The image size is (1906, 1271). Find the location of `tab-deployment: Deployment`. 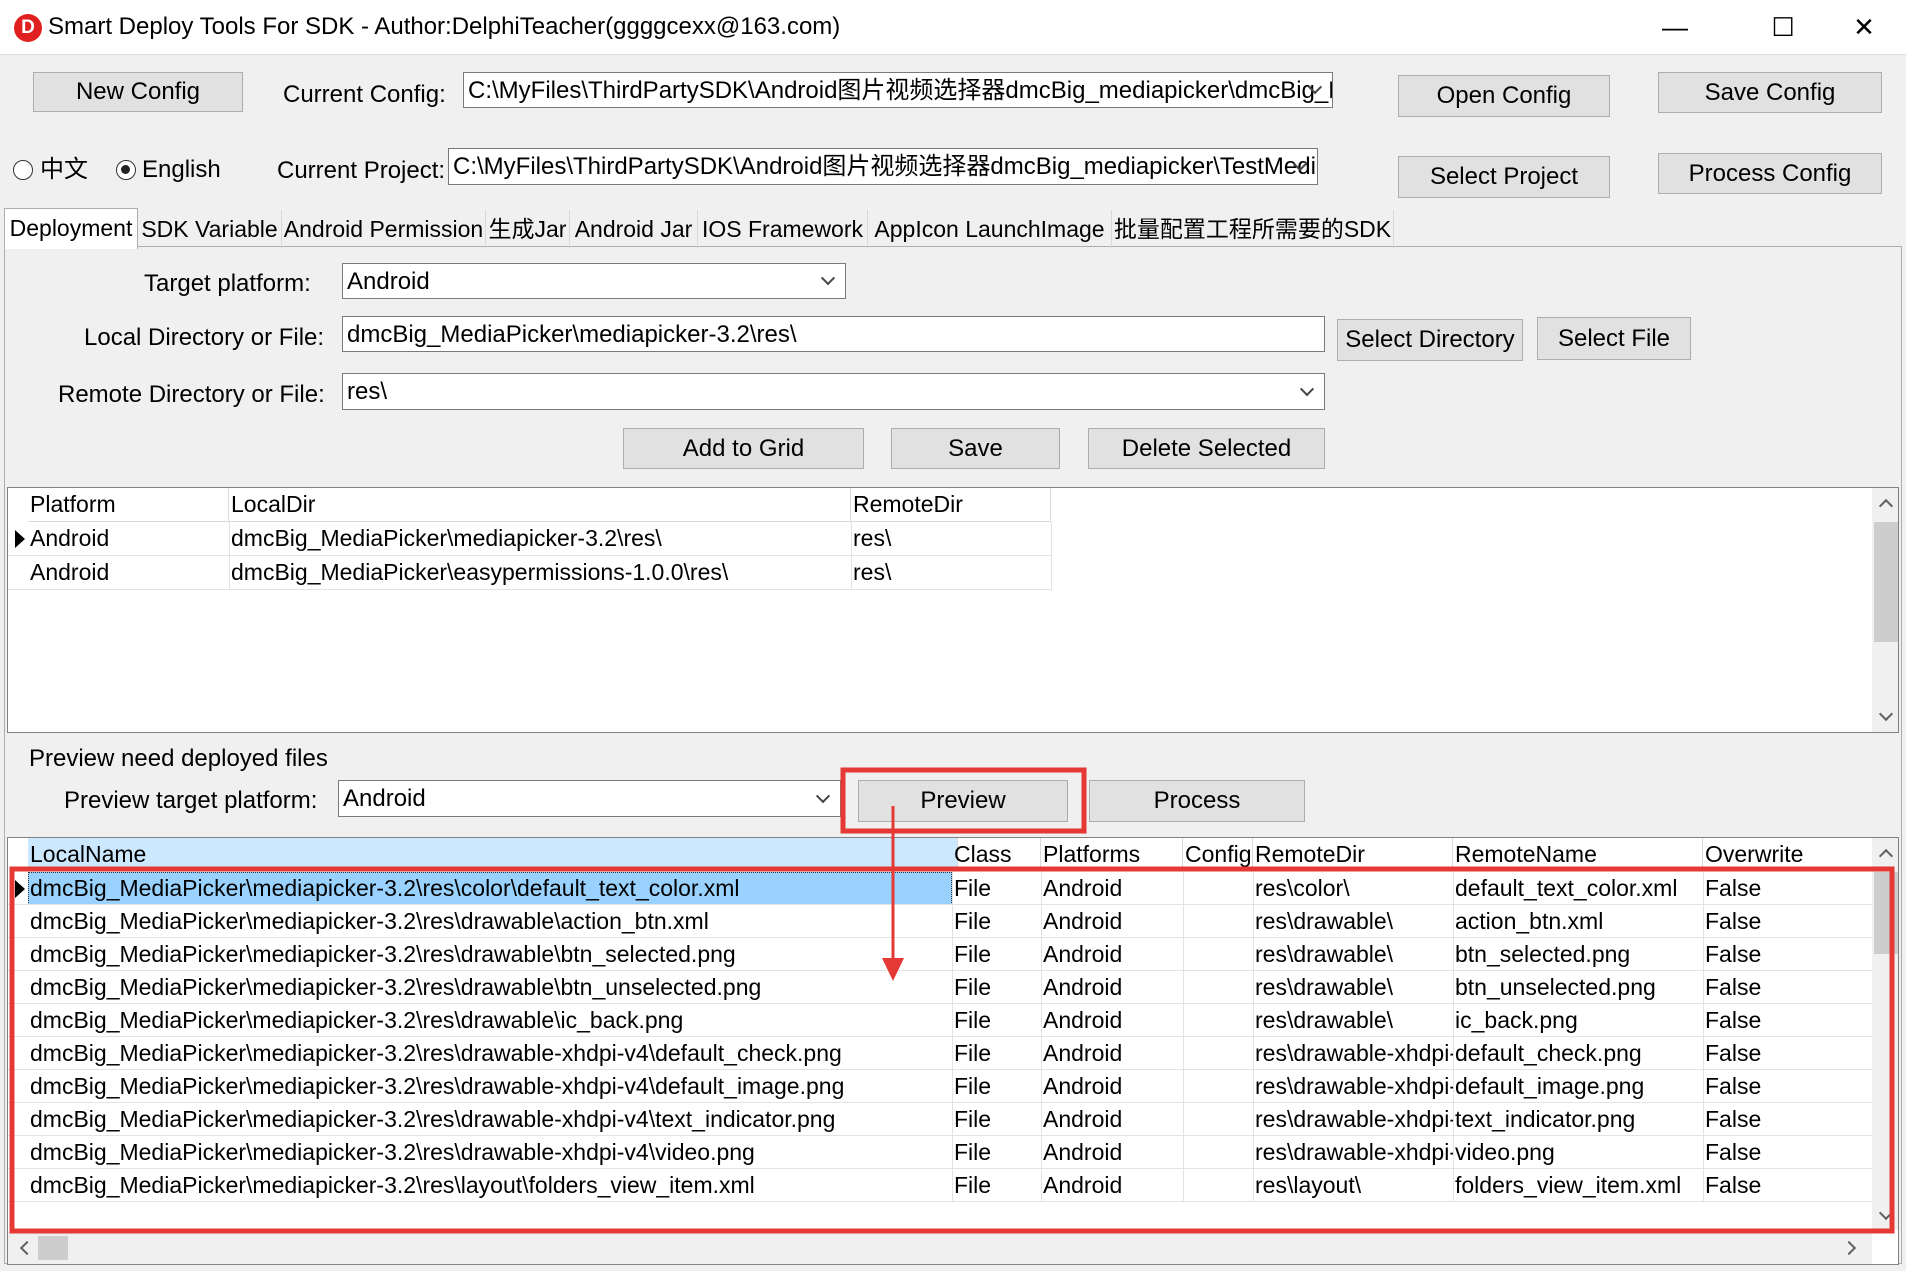

tab-deployment: Deployment is located at coordinates (71, 228).